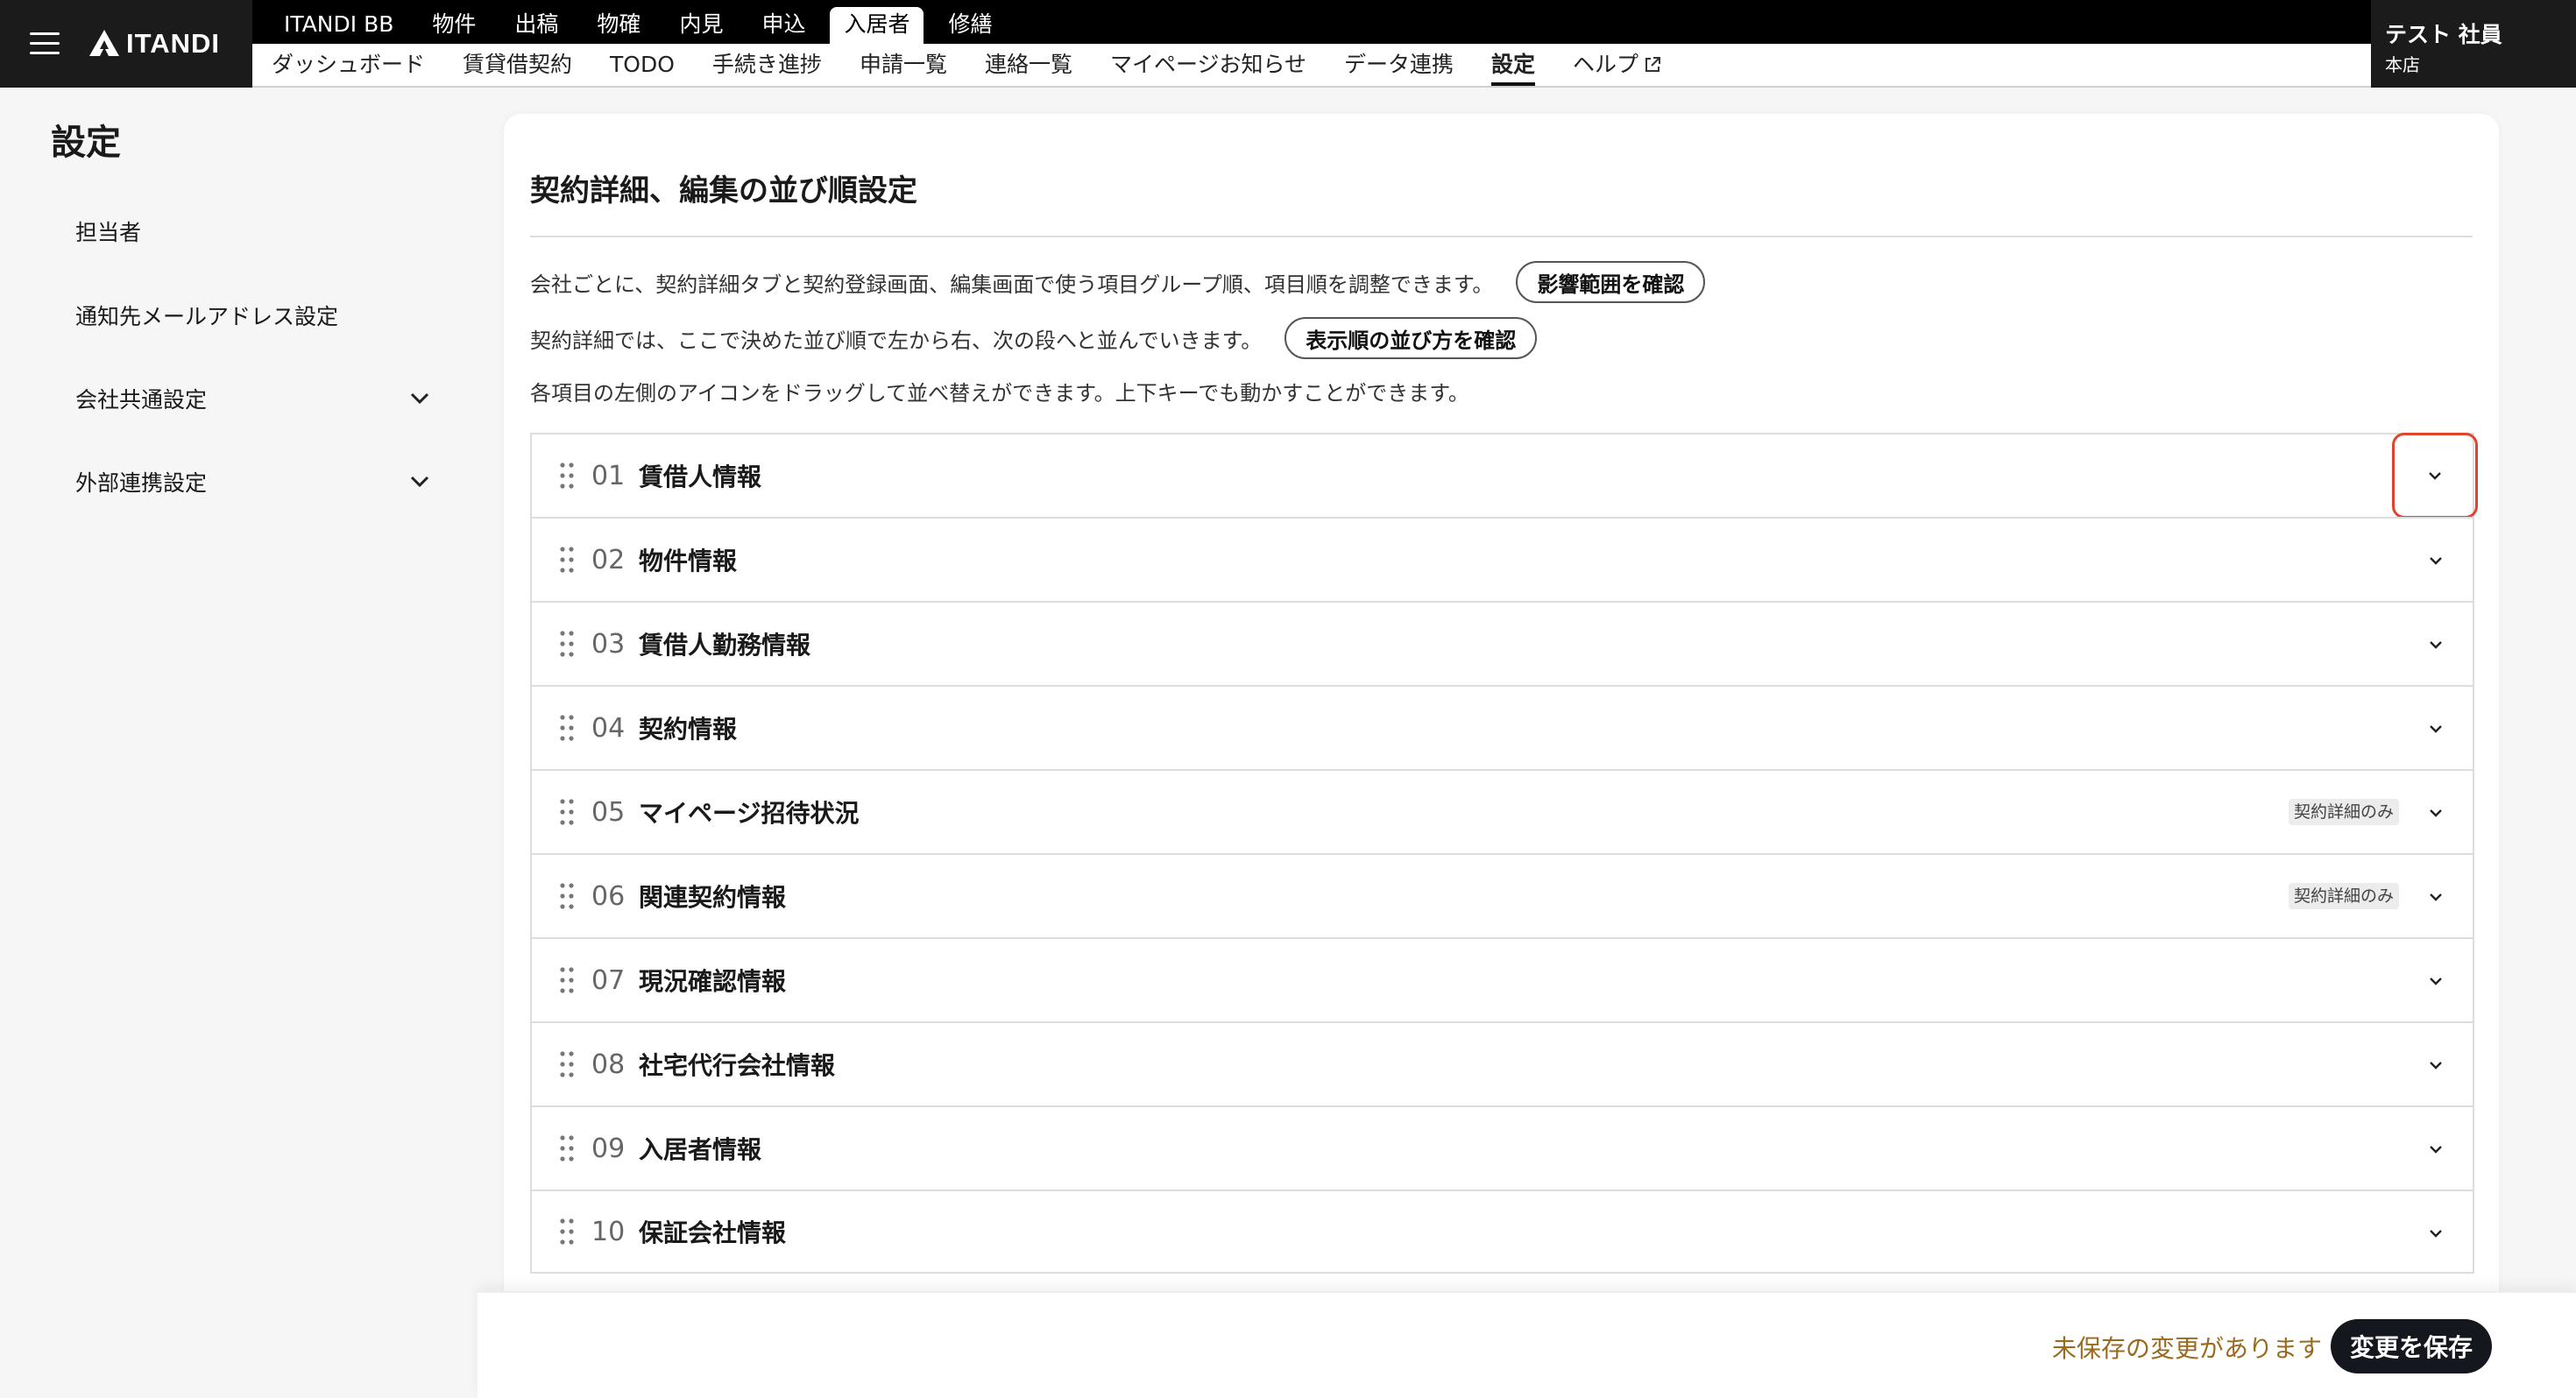  I want to click on group-row: 09 入居者情報, so click(1502, 1147).